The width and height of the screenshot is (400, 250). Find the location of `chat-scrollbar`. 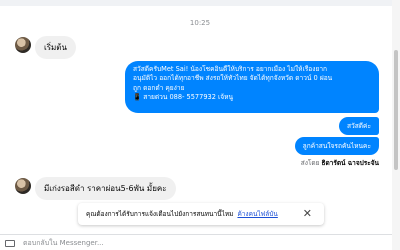

chat-scrollbar is located at coordinates (396, 125).